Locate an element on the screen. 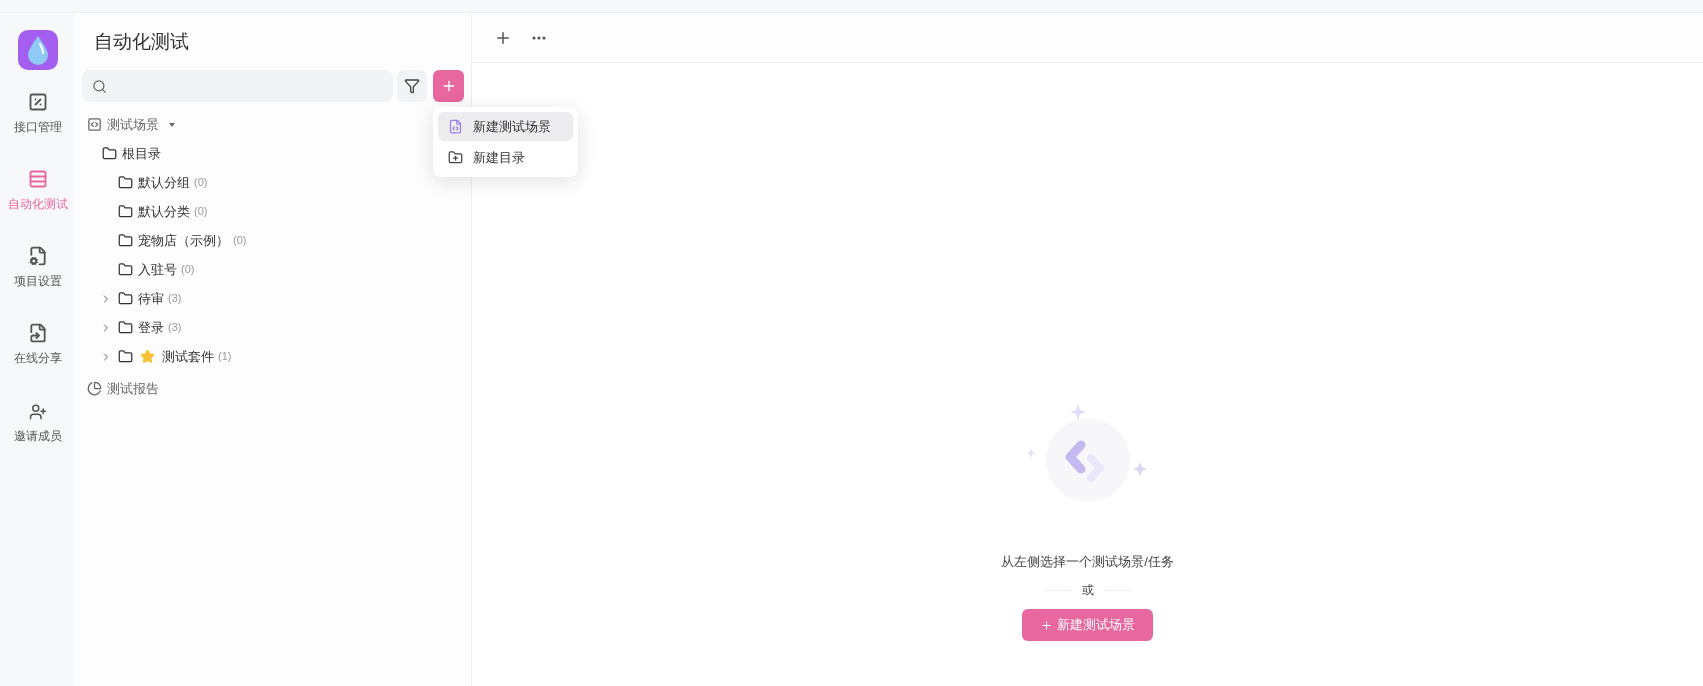 This screenshot has width=1703, height=686. tree-item: 宠物店（示例） is located at coordinates (173, 240).